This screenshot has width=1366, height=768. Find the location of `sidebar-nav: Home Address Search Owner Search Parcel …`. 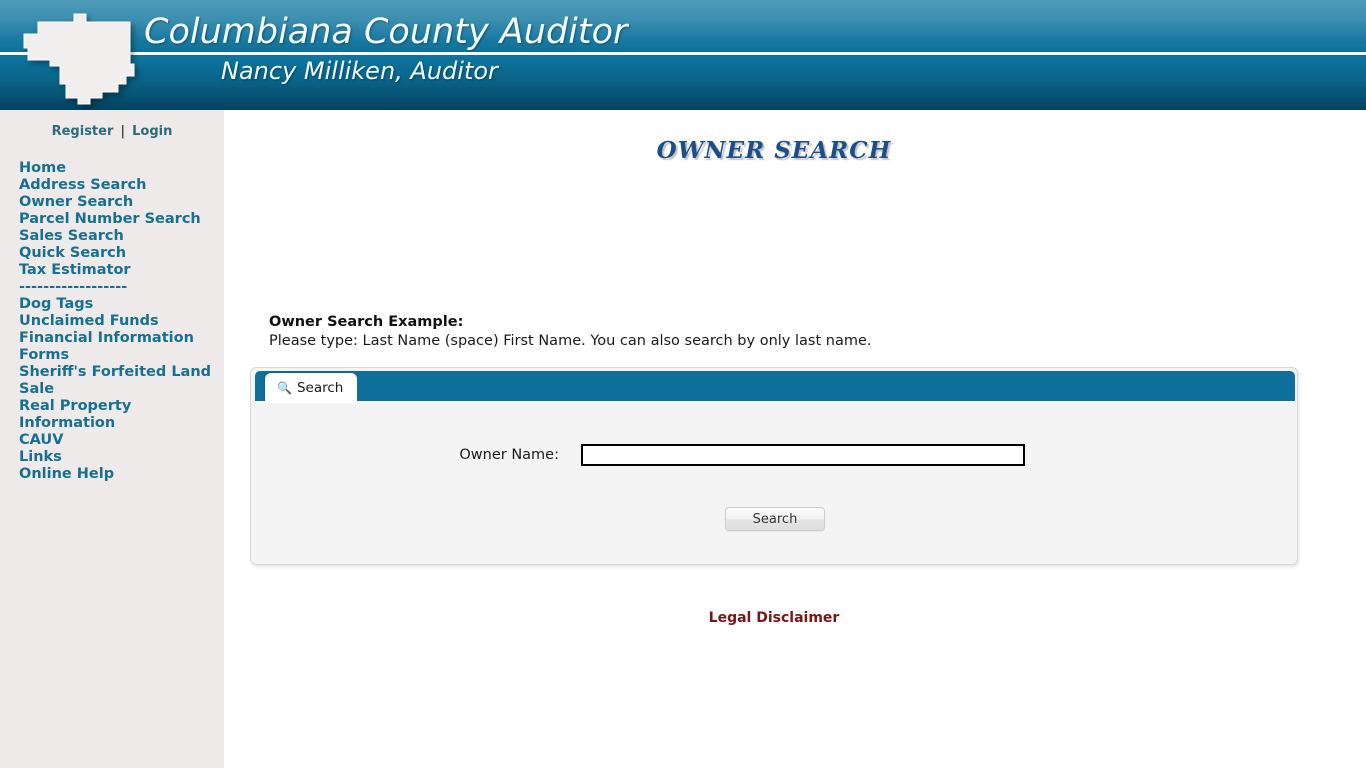

sidebar-nav: Home Address Search Owner Search Parcel … is located at coordinates (119, 321).